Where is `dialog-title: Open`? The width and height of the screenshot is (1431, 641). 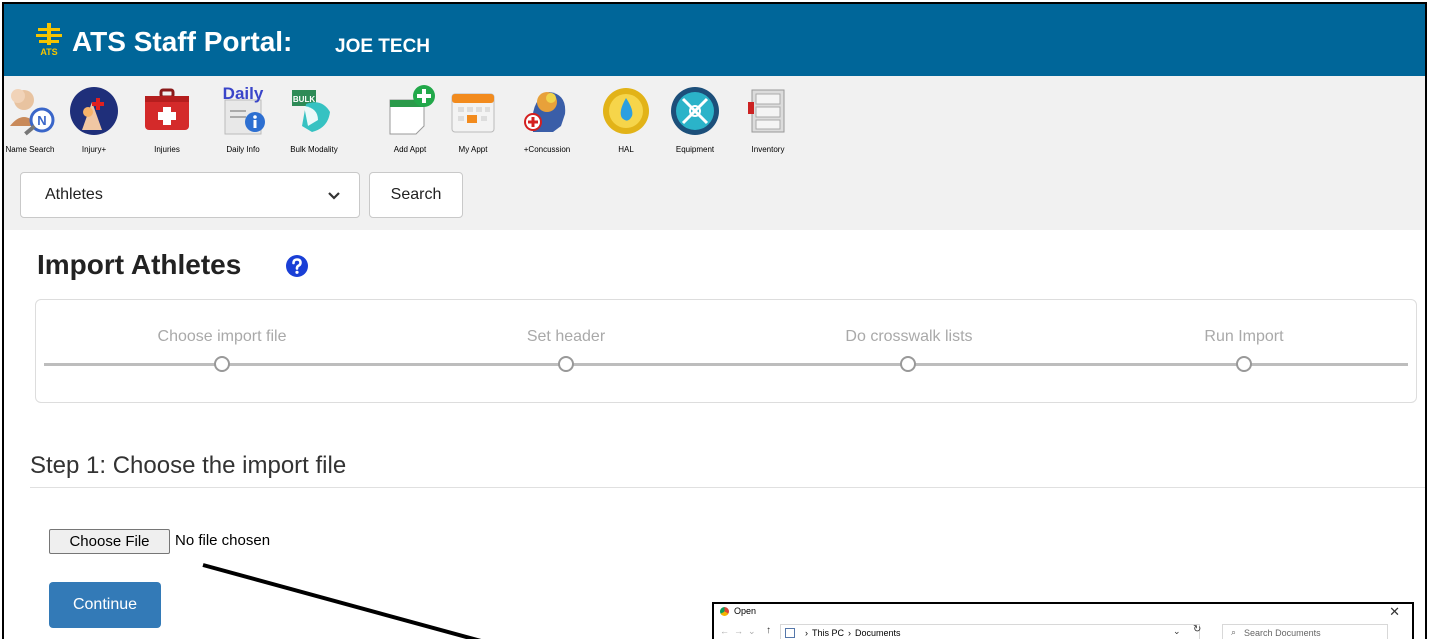
dialog-title: Open is located at coordinates (745, 611).